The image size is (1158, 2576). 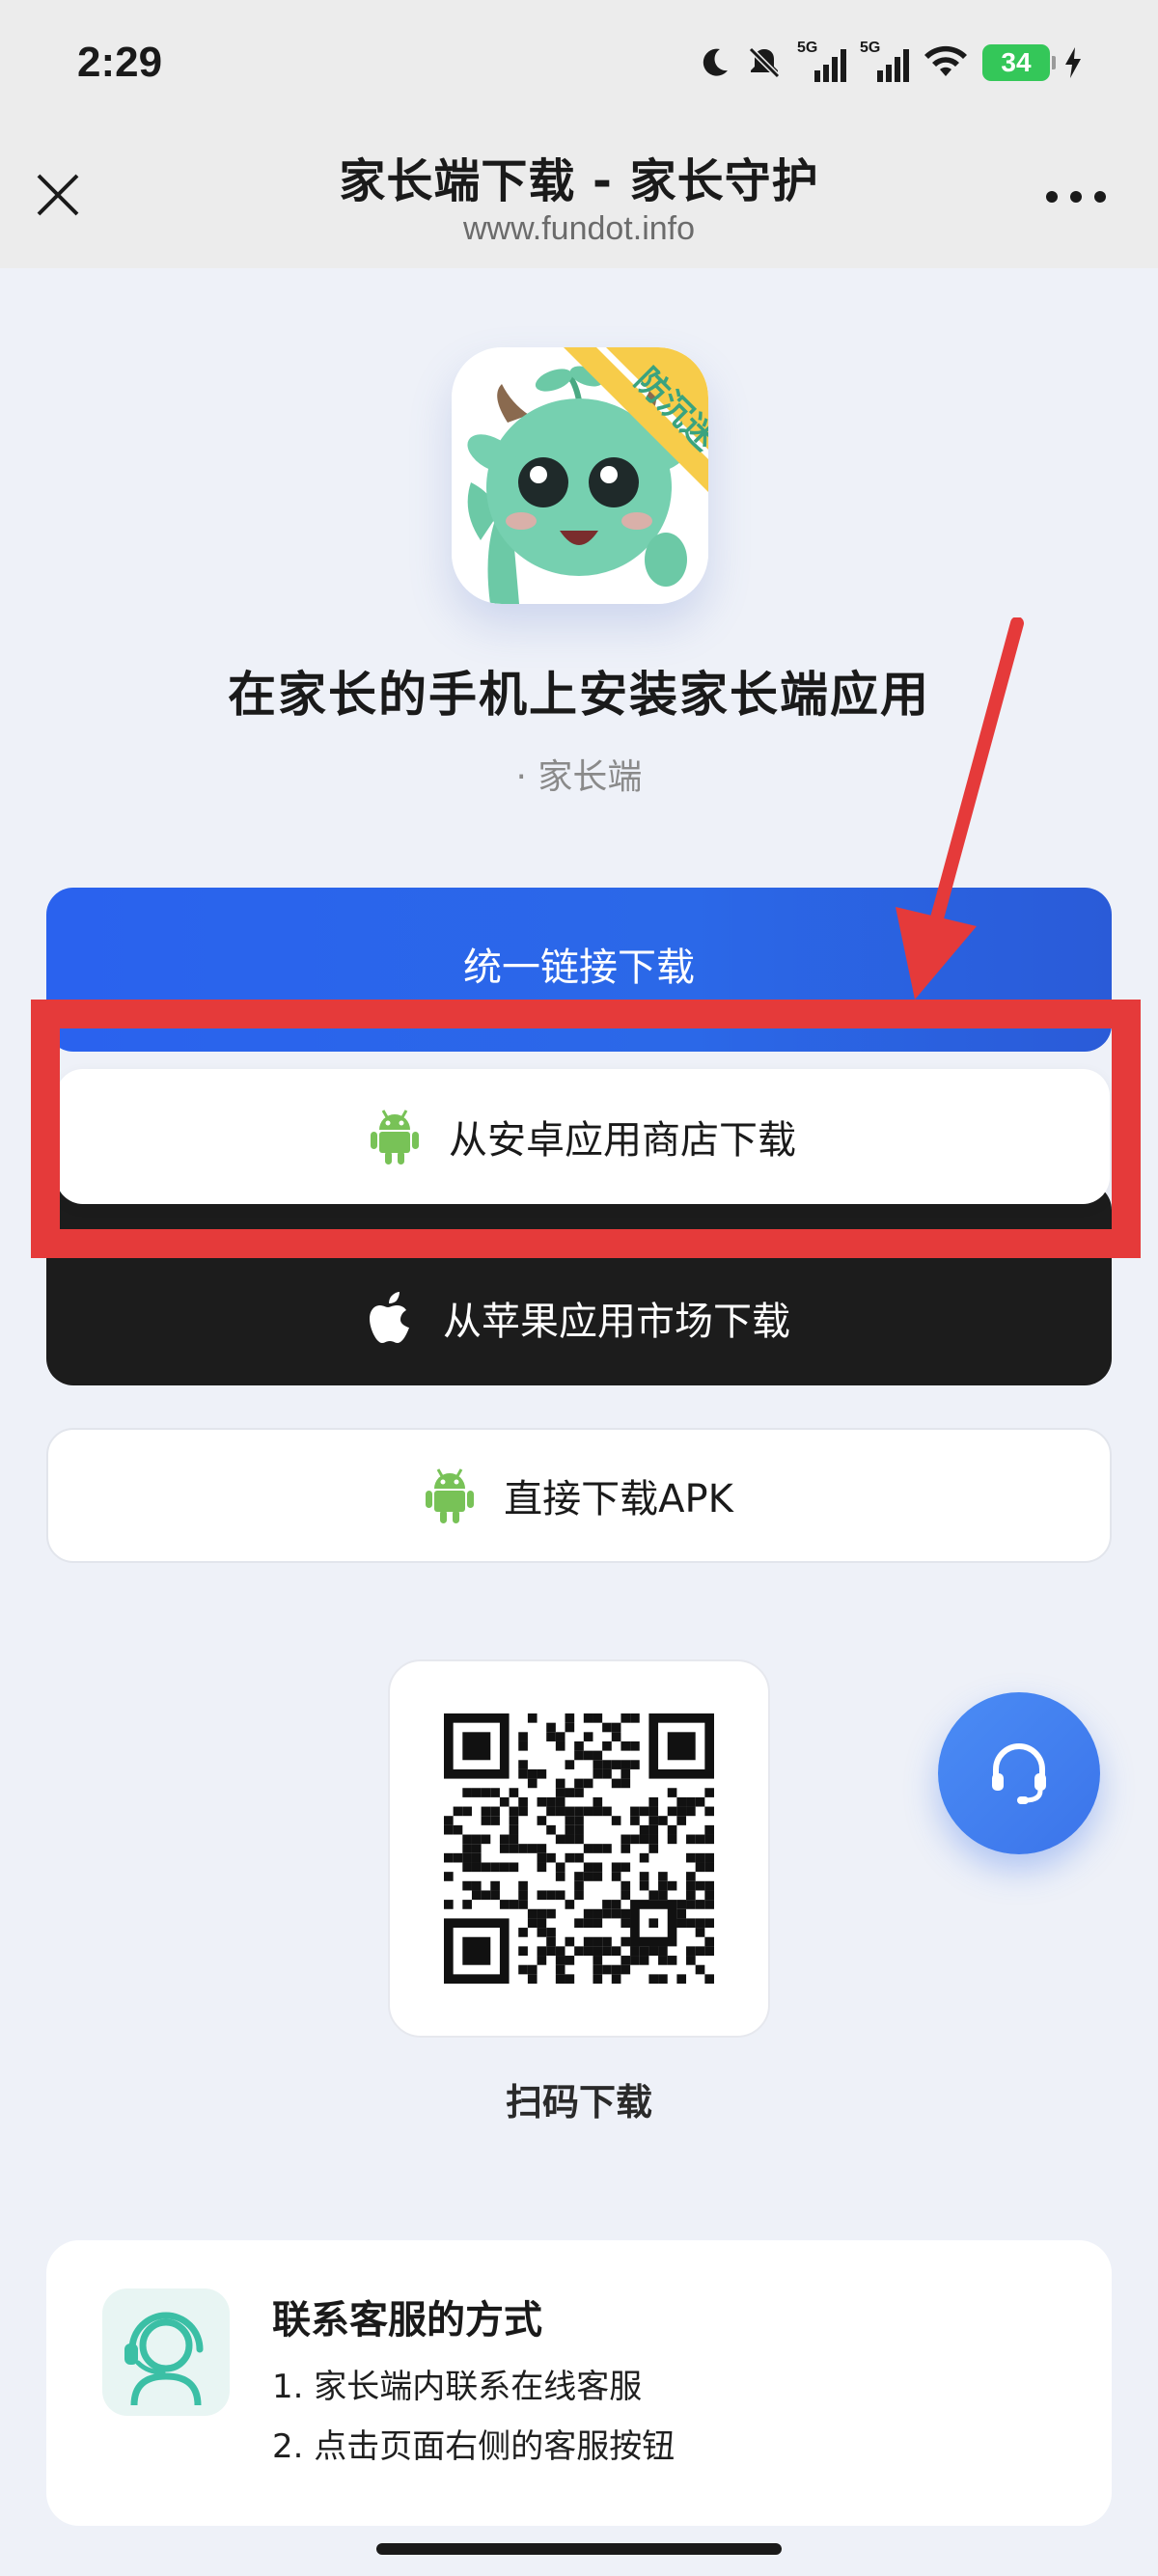 What do you see at coordinates (764, 63) in the screenshot?
I see `mute-icon` at bounding box center [764, 63].